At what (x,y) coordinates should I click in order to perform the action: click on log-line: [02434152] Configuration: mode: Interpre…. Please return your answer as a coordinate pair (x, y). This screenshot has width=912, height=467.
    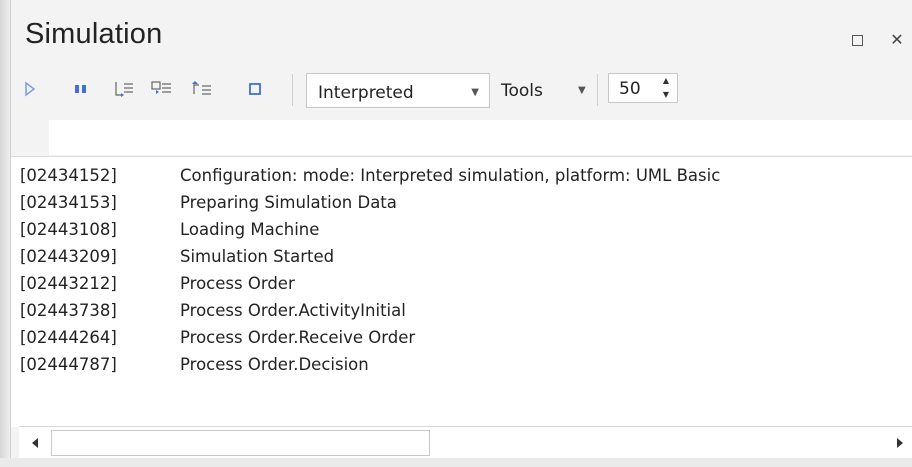
    Looking at the image, I should click on (461, 178).